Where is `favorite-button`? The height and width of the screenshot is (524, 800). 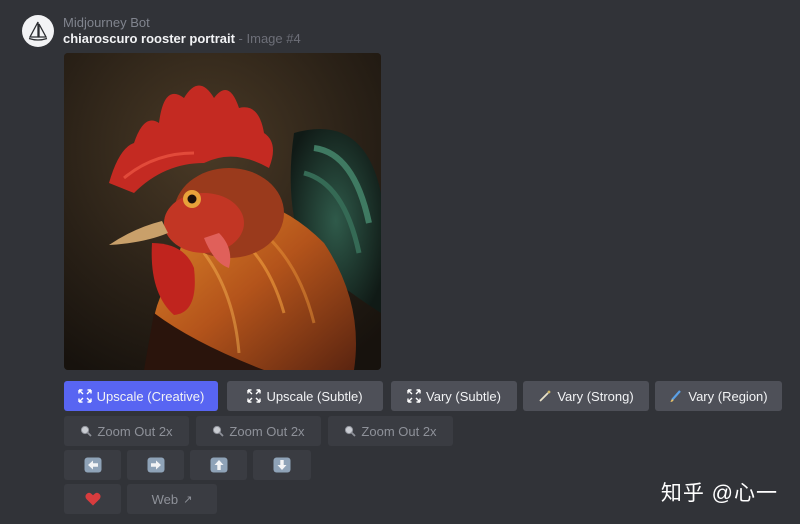
favorite-button is located at coordinates (92, 499).